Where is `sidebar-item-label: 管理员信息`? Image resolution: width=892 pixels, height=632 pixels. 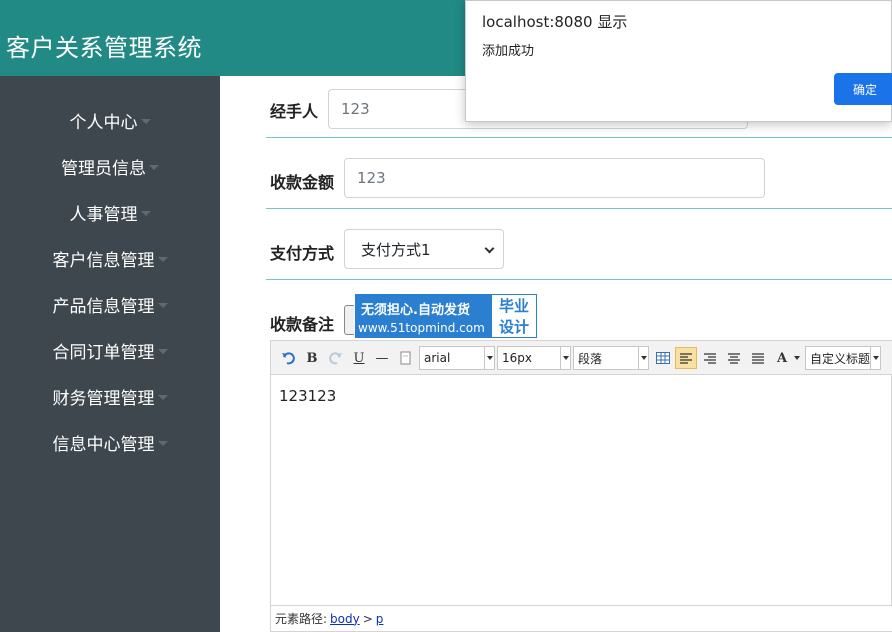
sidebar-item-label: 管理员信息 is located at coordinates (103, 168).